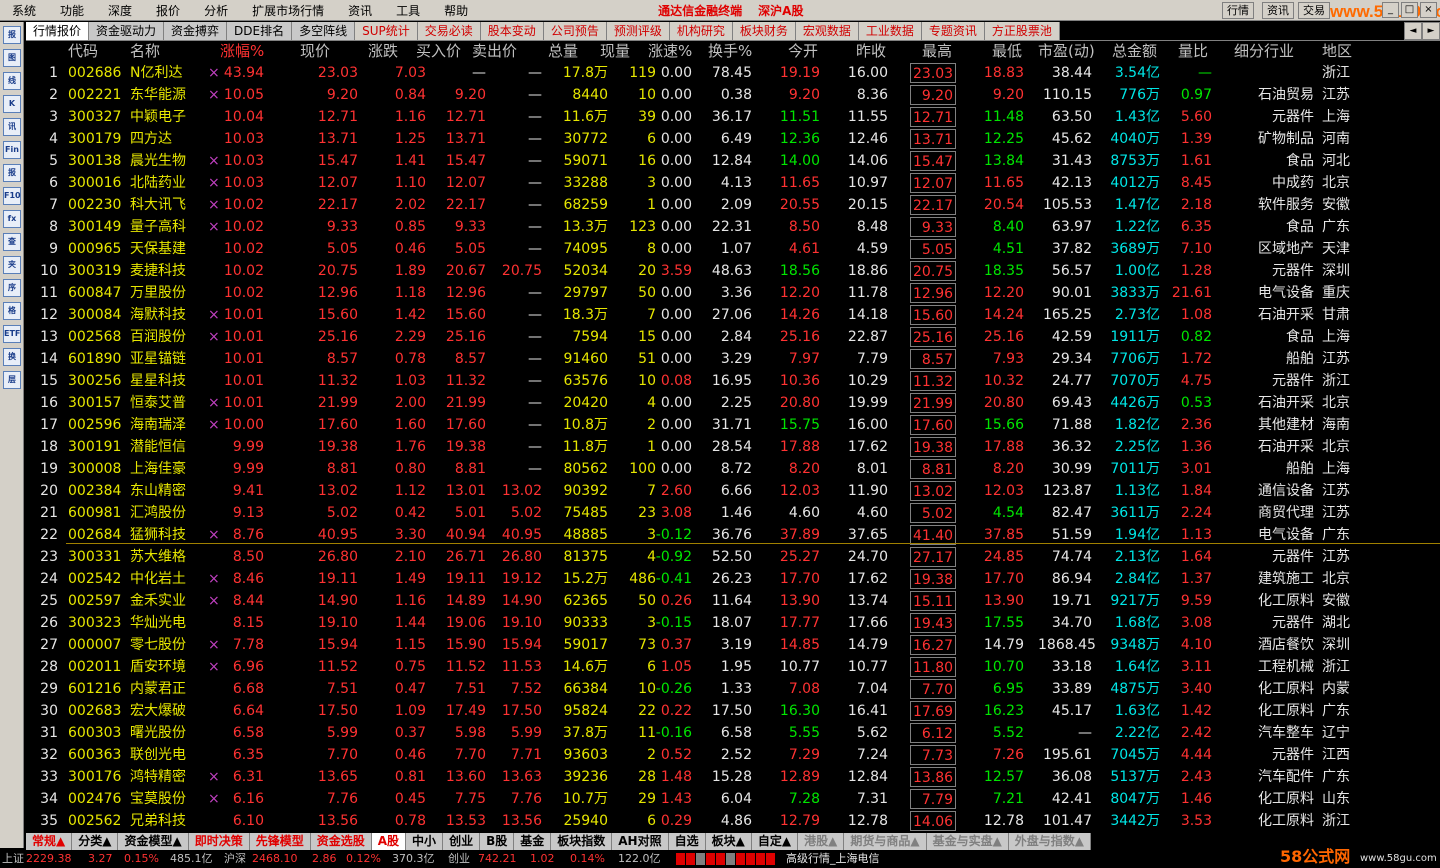 Image resolution: width=1440 pixels, height=868 pixels. Describe the element at coordinates (127, 31) in the screenshot. I see `tab-1: 资金驱动力` at that location.